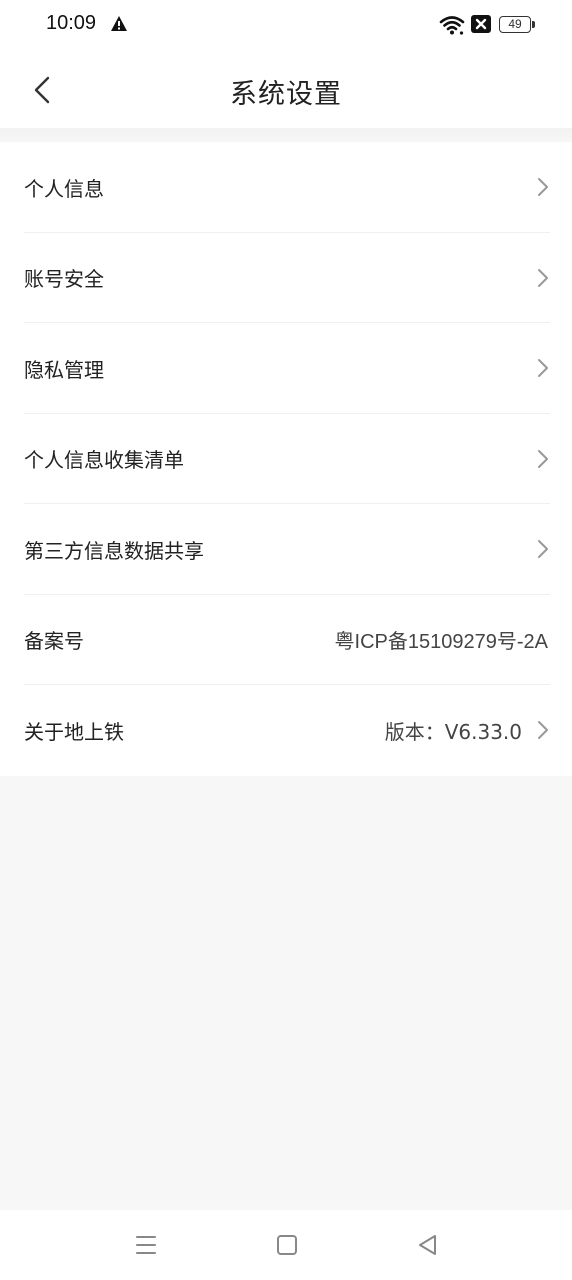  I want to click on app-version-value: 版本：V6.33.0, so click(453, 731).